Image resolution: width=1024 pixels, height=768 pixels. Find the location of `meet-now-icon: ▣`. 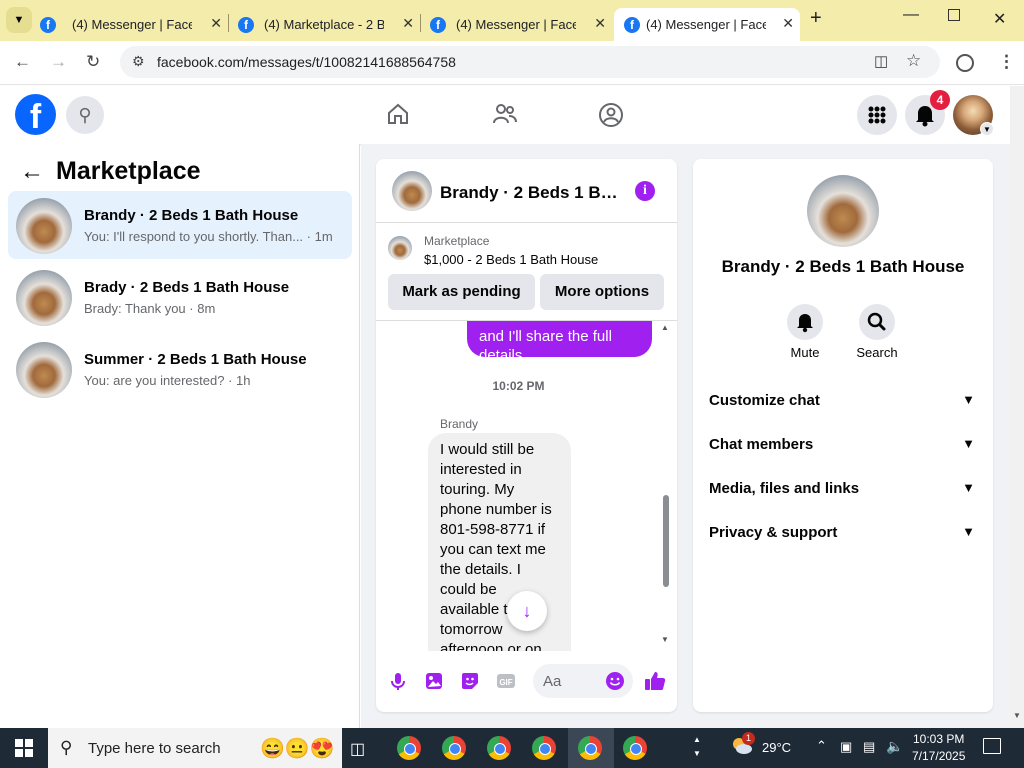

meet-now-icon: ▣ is located at coordinates (846, 747).